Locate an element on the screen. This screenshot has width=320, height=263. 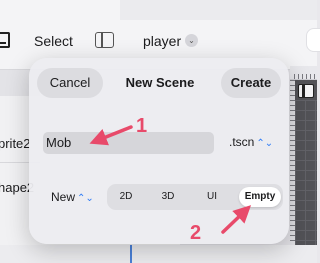
create-button: Create is located at coordinates (251, 83).